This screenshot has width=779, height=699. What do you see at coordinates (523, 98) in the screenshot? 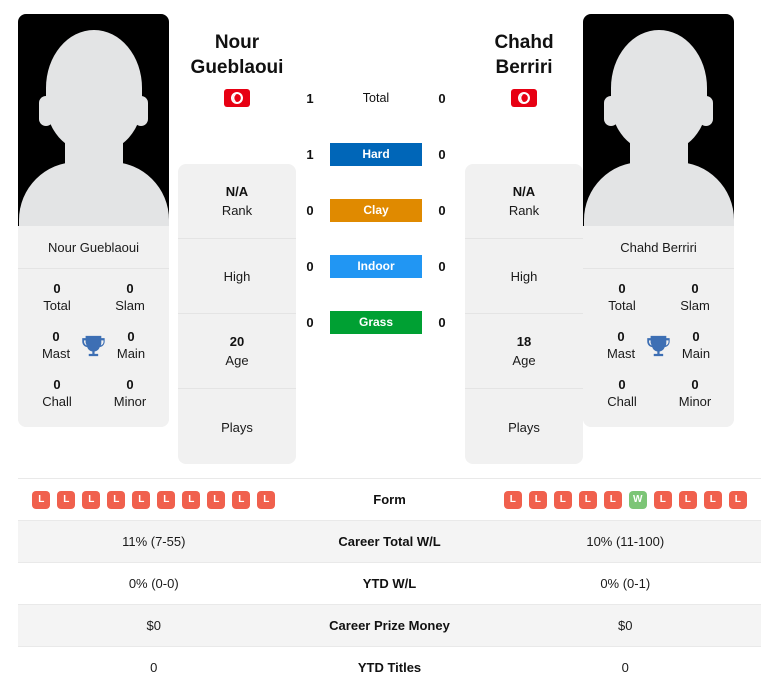
I see `flag-crescent` at bounding box center [523, 98].